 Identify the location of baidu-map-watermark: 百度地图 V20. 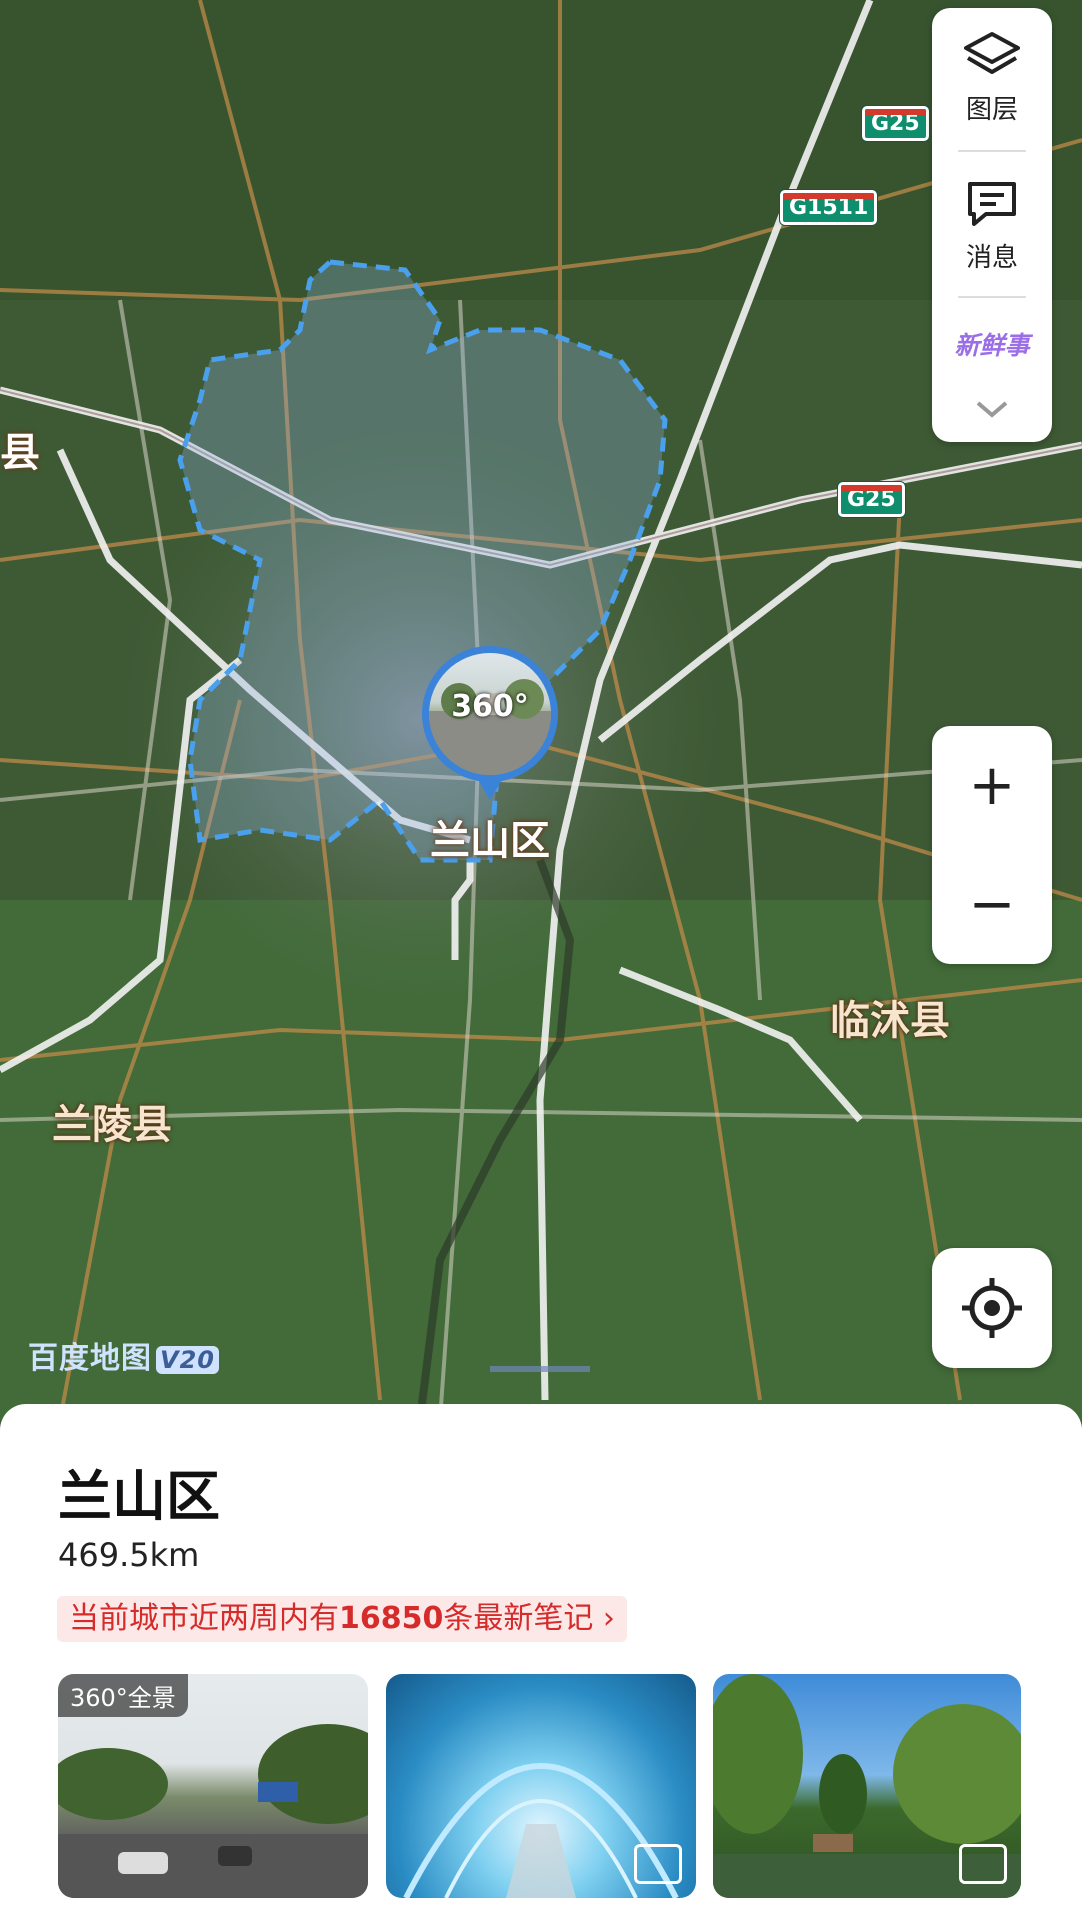
(123, 1355).